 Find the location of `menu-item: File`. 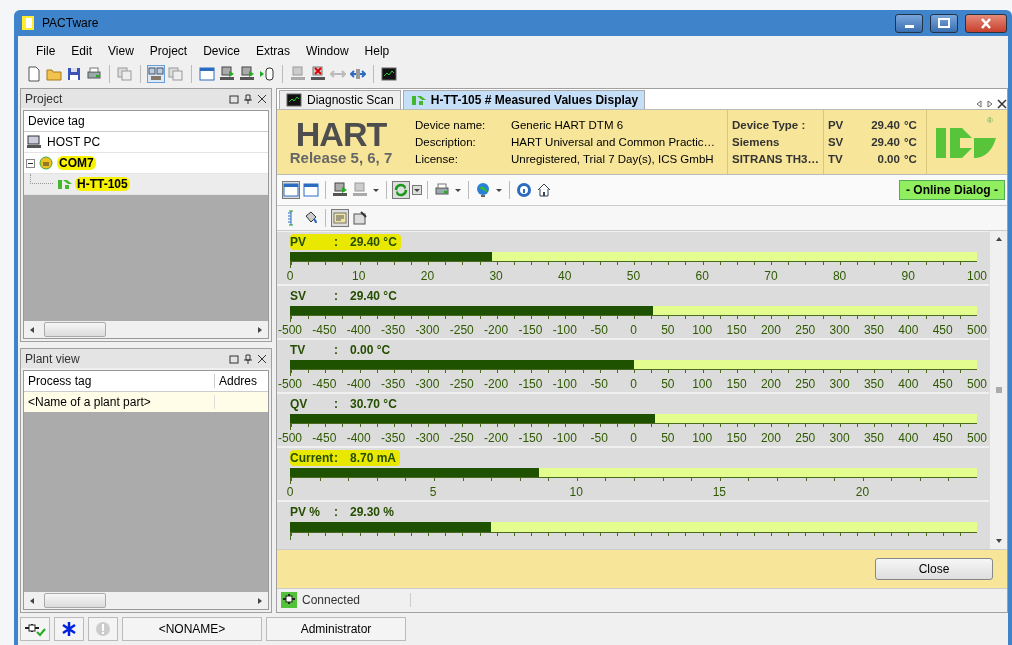

menu-item: File is located at coordinates (46, 51).